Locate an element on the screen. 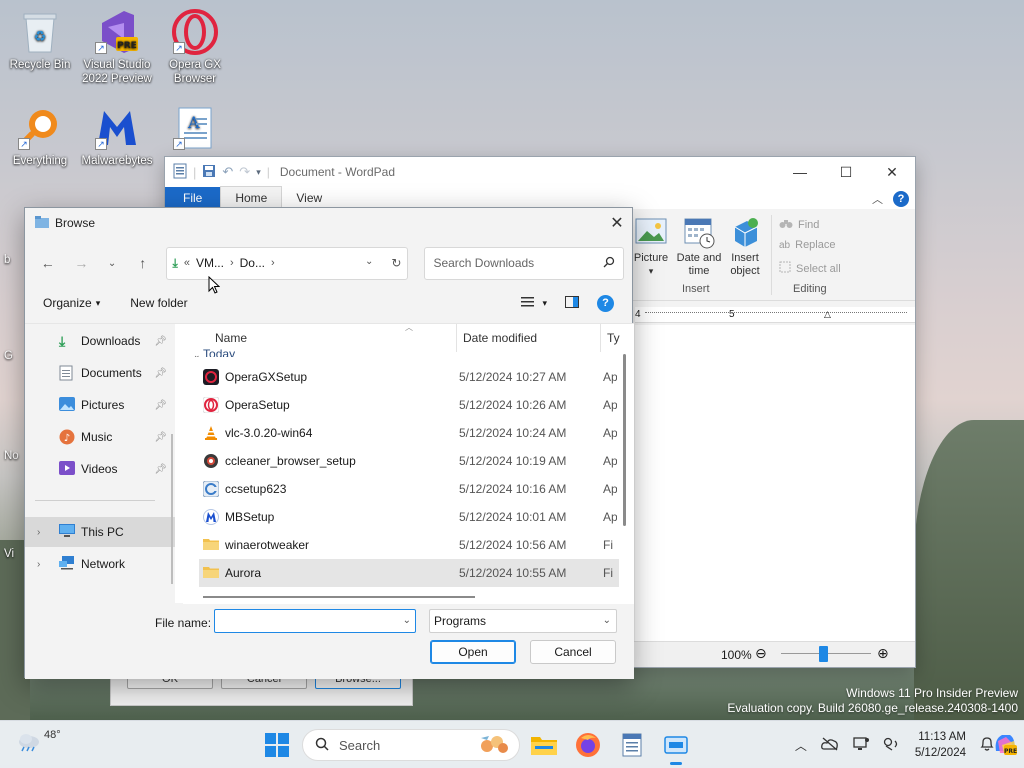 Image resolution: width=1024 pixels, height=768 pixels. navigation-pane: ⤓ Downloads 📌︎ Documents 📌︎ Pictures 📌︎ is located at coordinates (100, 464).